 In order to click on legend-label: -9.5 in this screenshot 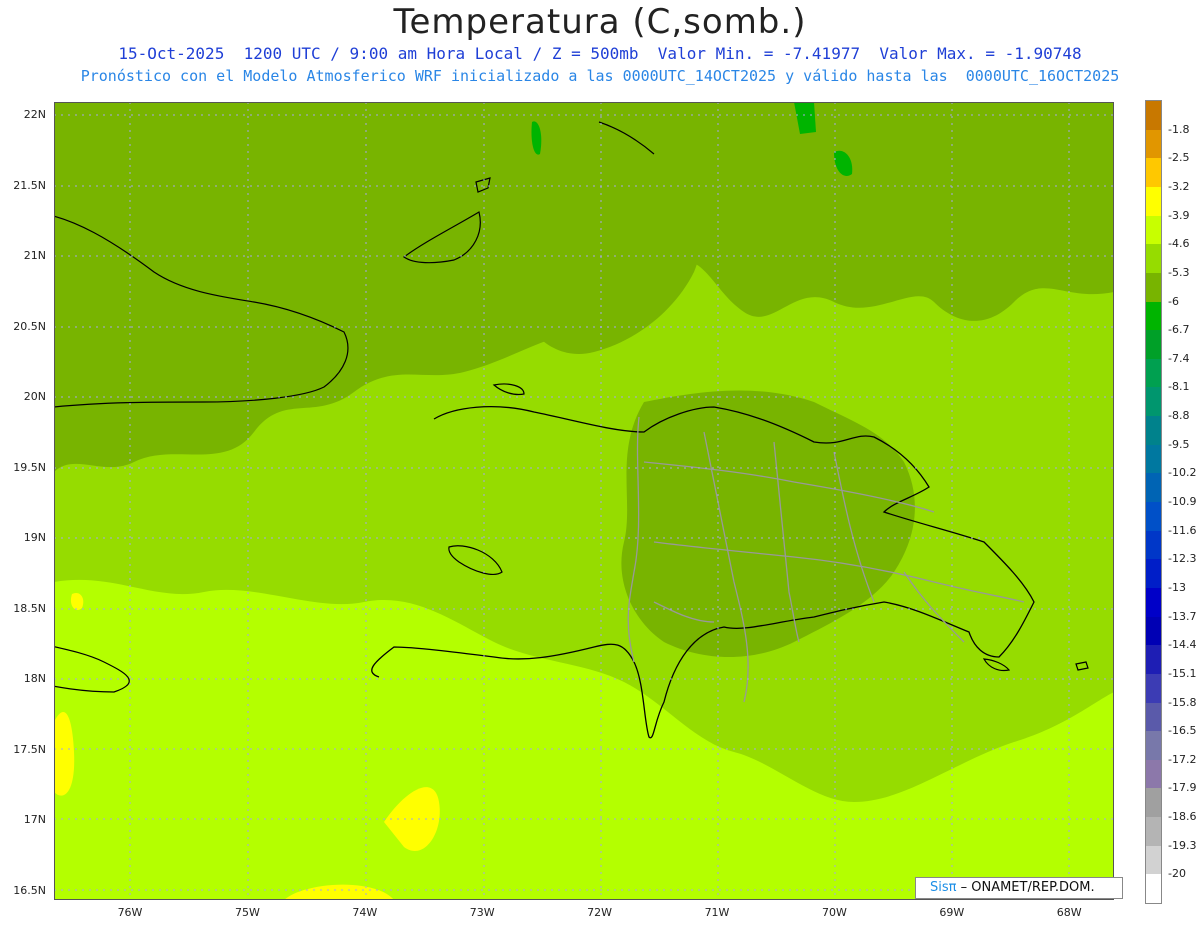, I will do `click(1179, 444)`.